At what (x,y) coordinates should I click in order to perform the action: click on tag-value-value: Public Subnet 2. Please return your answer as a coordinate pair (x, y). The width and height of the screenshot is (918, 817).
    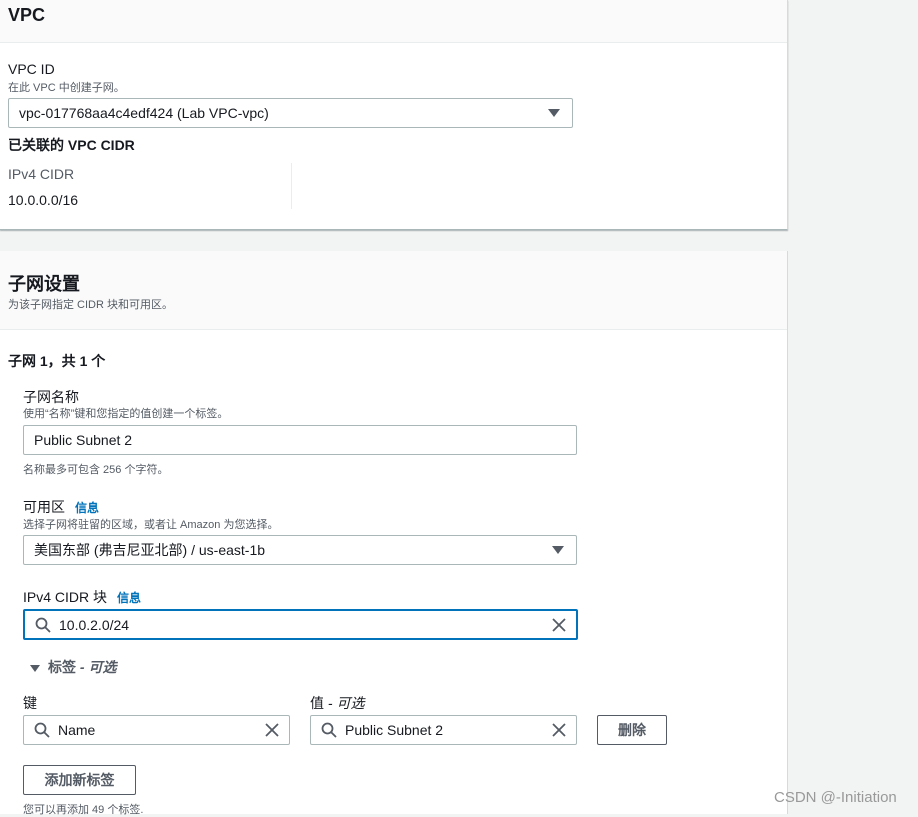
    Looking at the image, I should click on (394, 730).